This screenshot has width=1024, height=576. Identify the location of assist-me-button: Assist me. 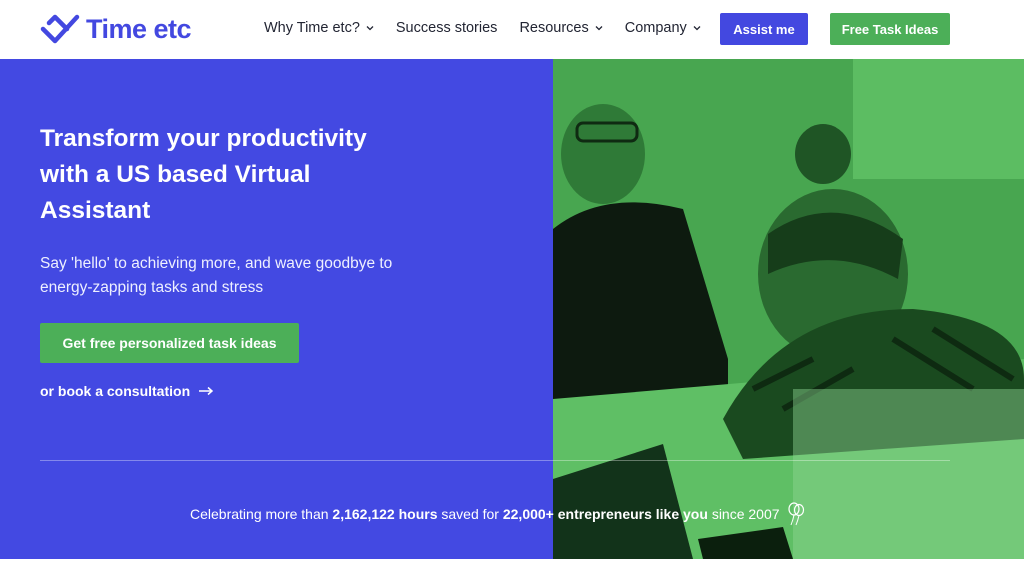
(764, 29).